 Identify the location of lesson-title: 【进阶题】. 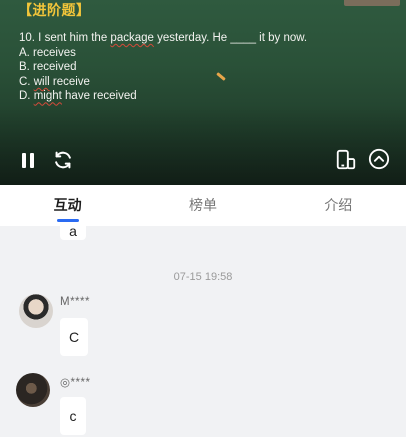
(54, 10).